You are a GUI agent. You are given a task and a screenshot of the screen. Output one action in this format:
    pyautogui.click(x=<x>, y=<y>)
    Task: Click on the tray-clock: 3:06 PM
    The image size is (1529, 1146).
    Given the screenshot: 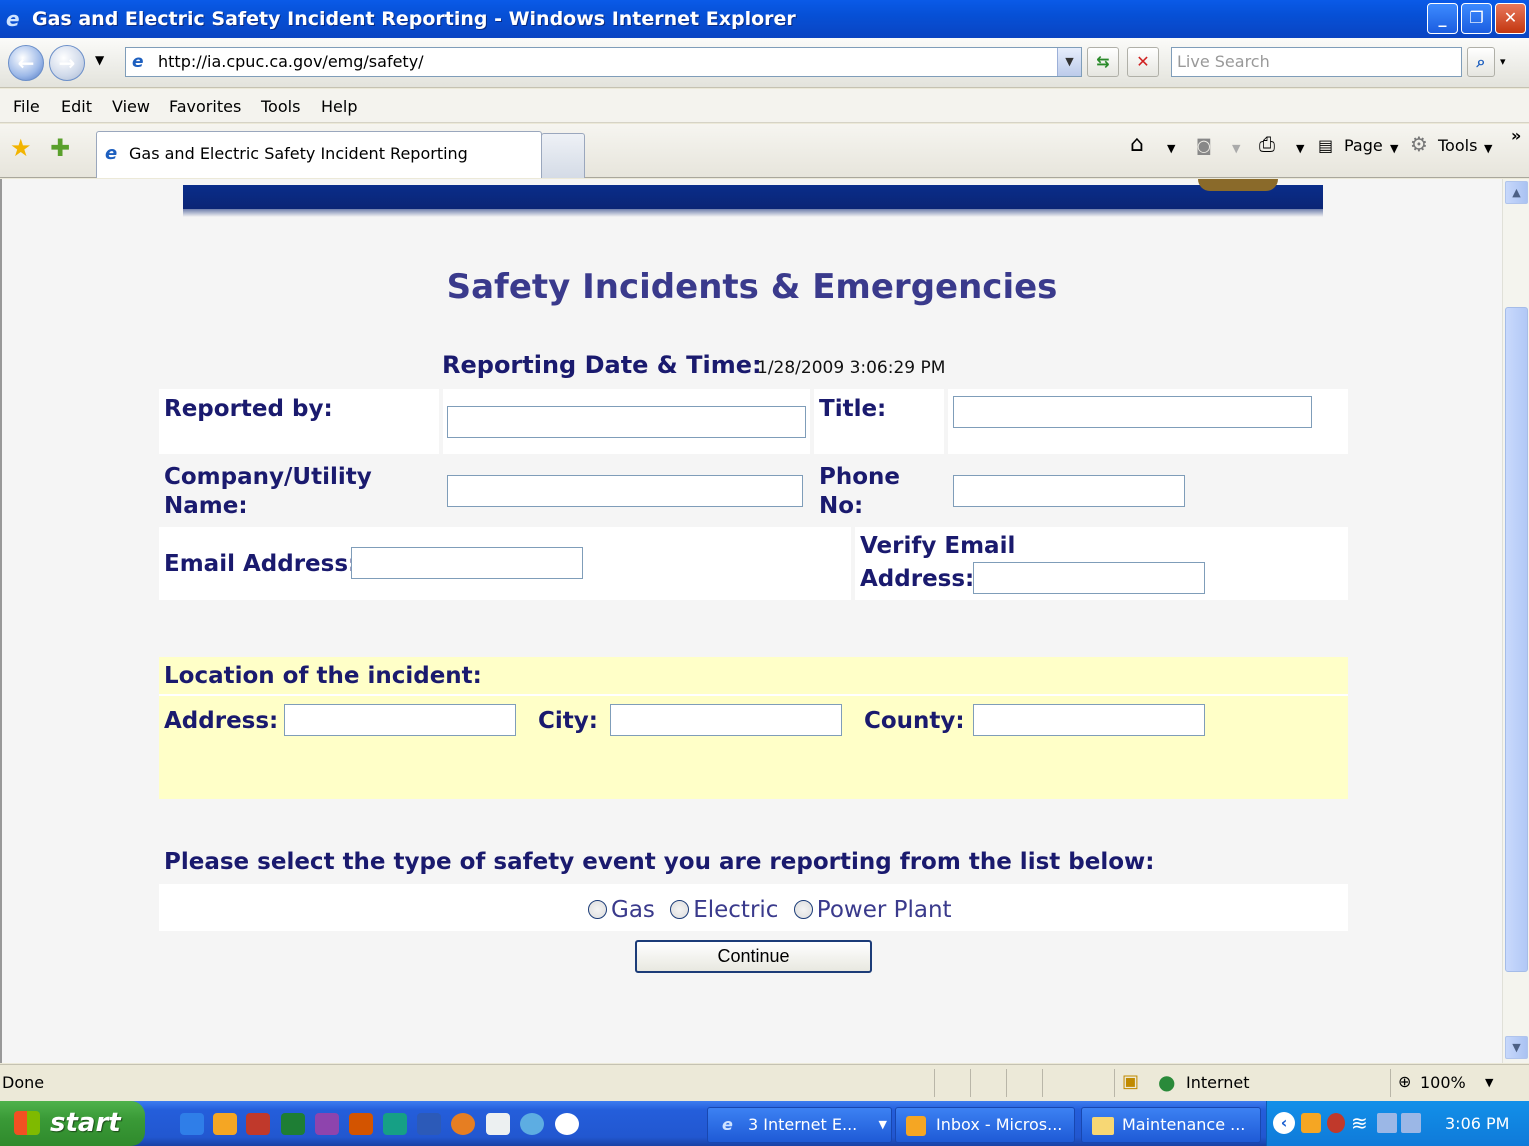 What is the action you would take?
    pyautogui.click(x=1477, y=1123)
    